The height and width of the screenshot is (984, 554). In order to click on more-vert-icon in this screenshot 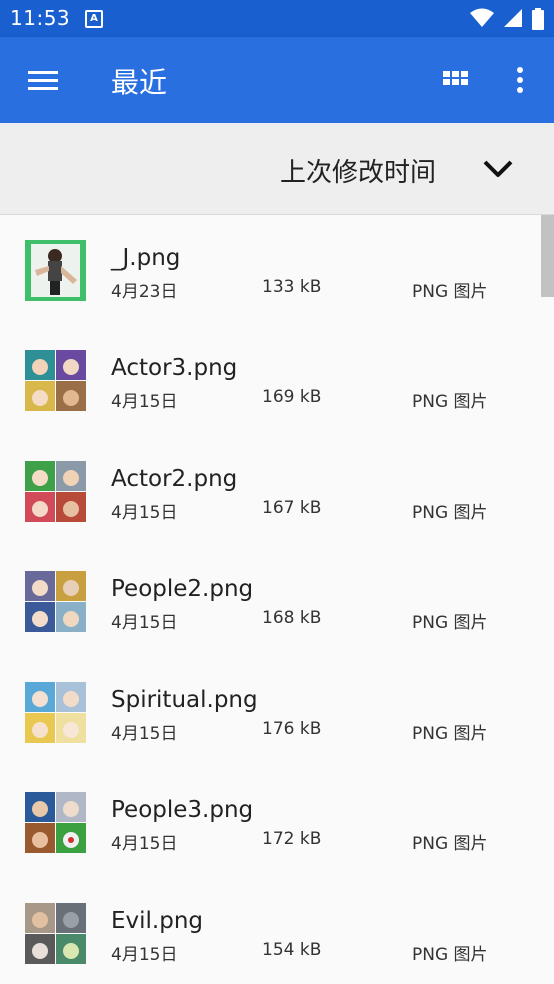, I will do `click(520, 80)`.